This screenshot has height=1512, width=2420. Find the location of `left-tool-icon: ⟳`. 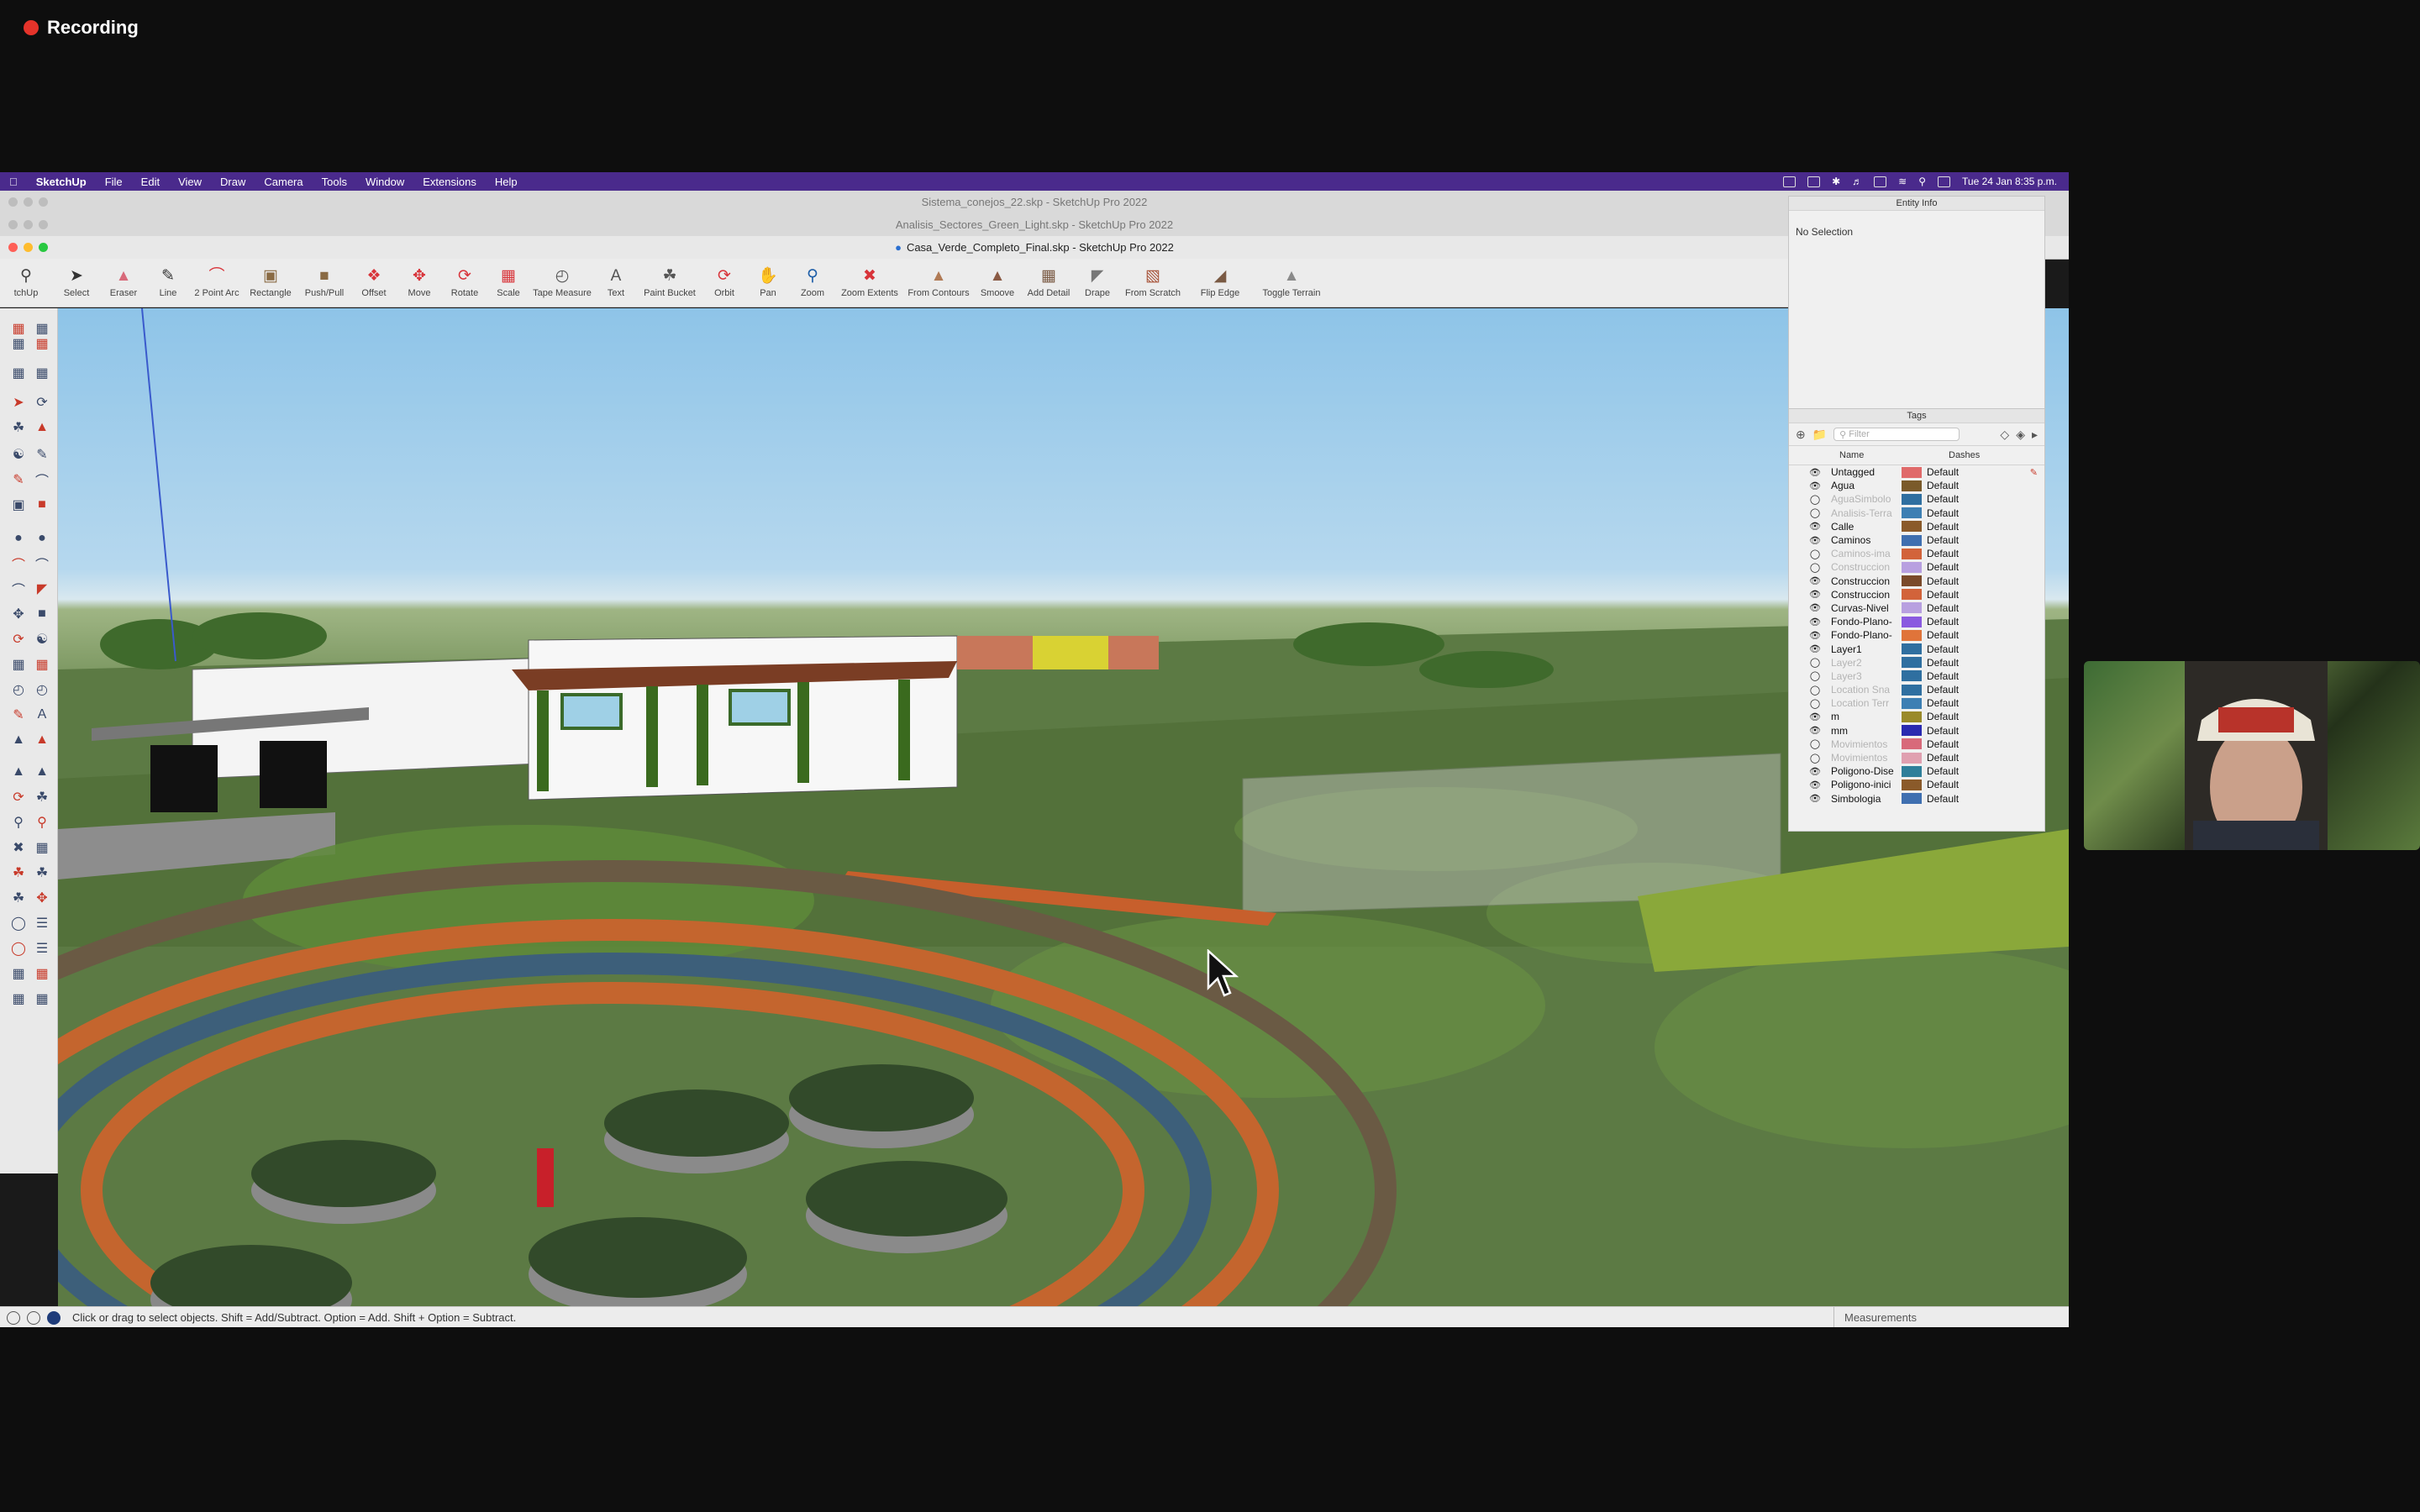

left-tool-icon: ⟳ is located at coordinates (18, 639).